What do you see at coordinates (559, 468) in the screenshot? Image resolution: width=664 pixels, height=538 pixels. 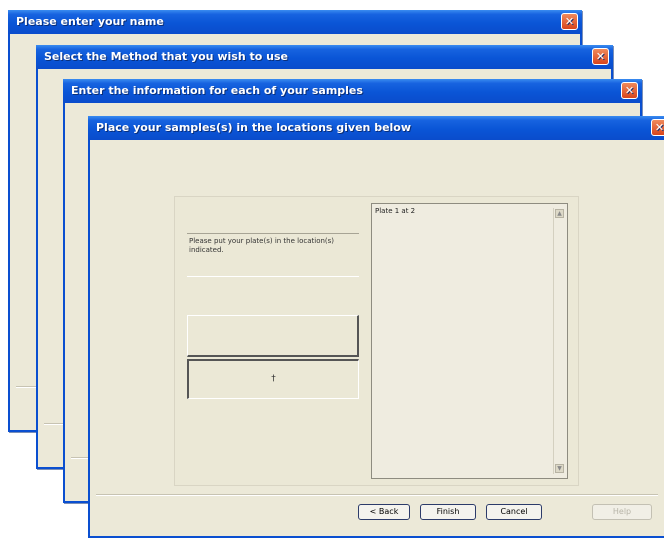 I see `scroll-down-icon: ▼` at bounding box center [559, 468].